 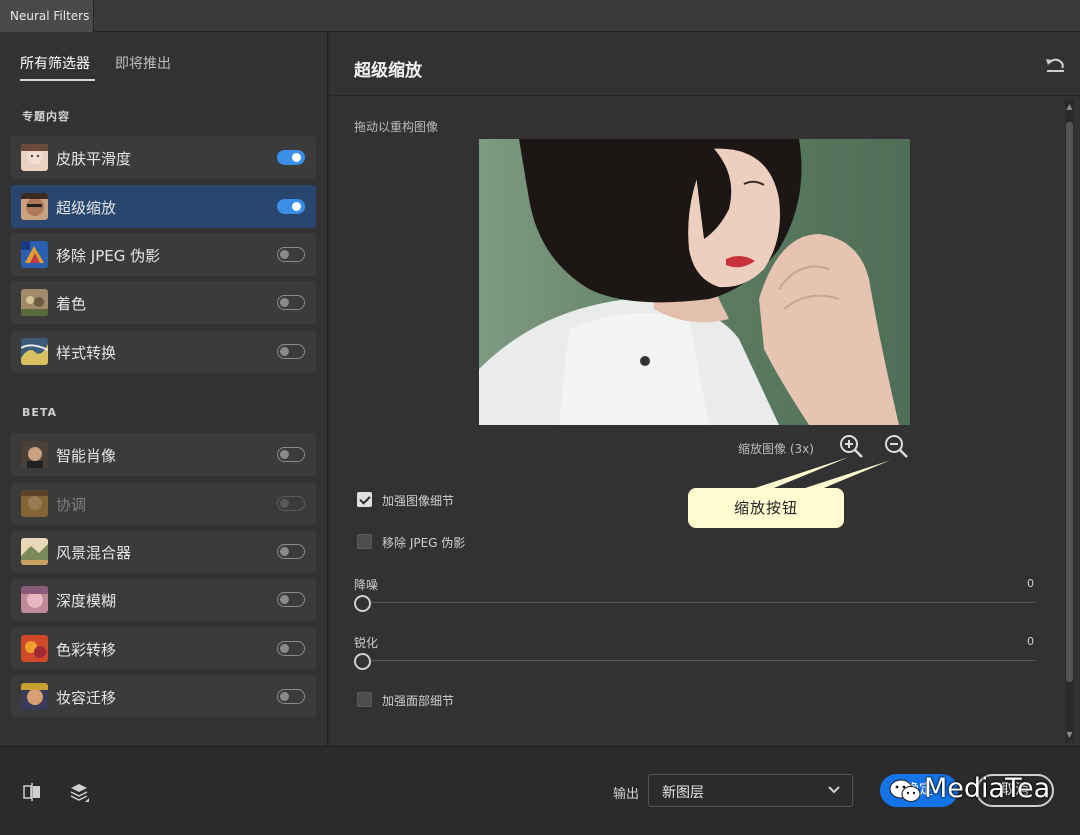 What do you see at coordinates (55, 63) in the screenshot?
I see `tab-all-filters: 所有筛选器` at bounding box center [55, 63].